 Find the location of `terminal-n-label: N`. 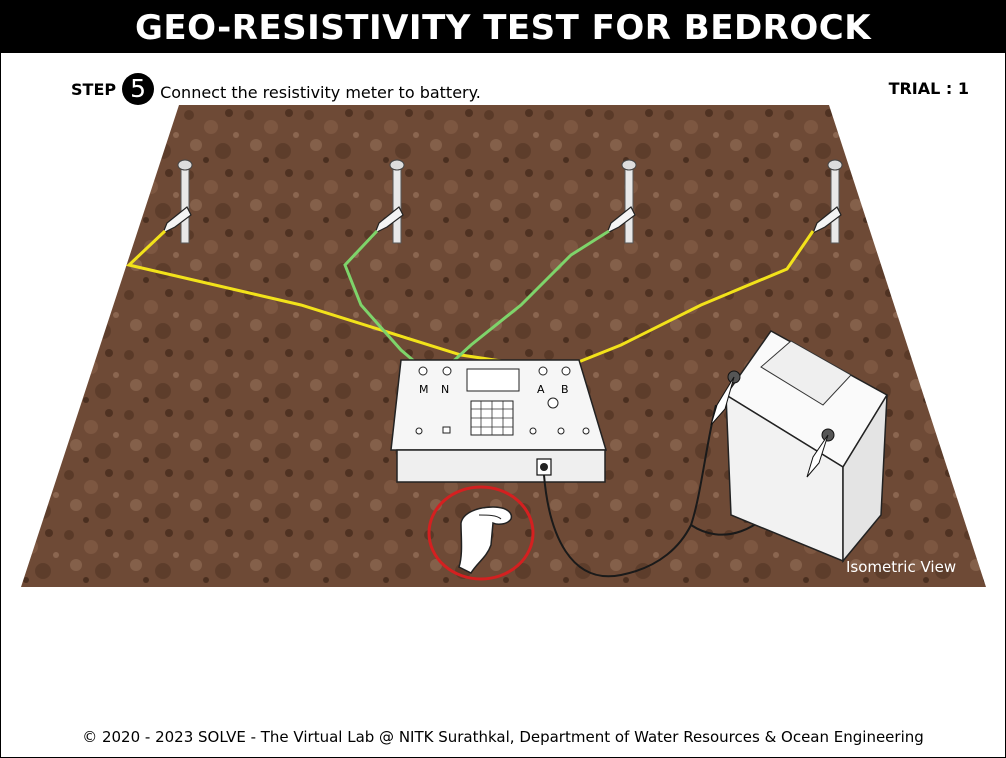

terminal-n-label: N is located at coordinates (445, 389).